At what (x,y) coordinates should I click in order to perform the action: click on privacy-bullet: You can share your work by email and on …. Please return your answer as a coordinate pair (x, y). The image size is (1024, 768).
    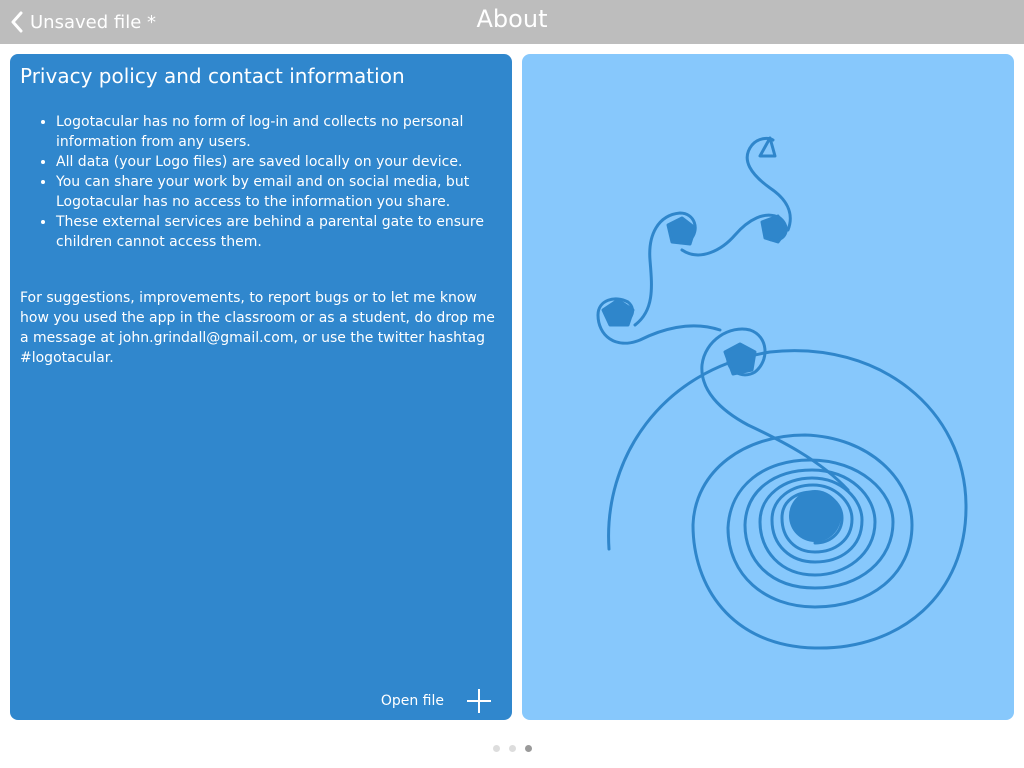
    Looking at the image, I should click on (273, 192).